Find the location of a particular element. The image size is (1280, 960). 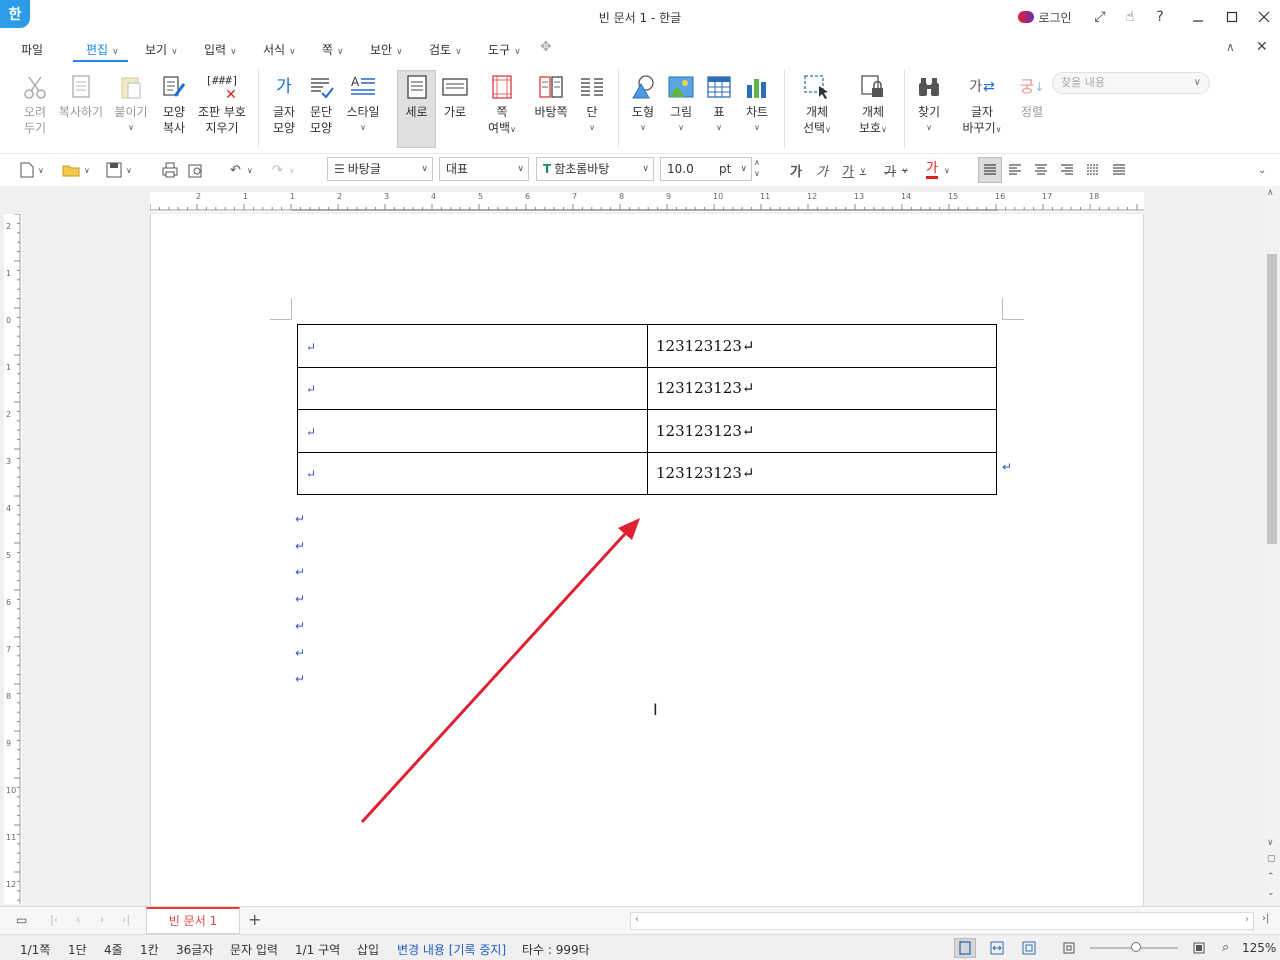

cut-button: 오려 두기 is located at coordinates (35, 103).